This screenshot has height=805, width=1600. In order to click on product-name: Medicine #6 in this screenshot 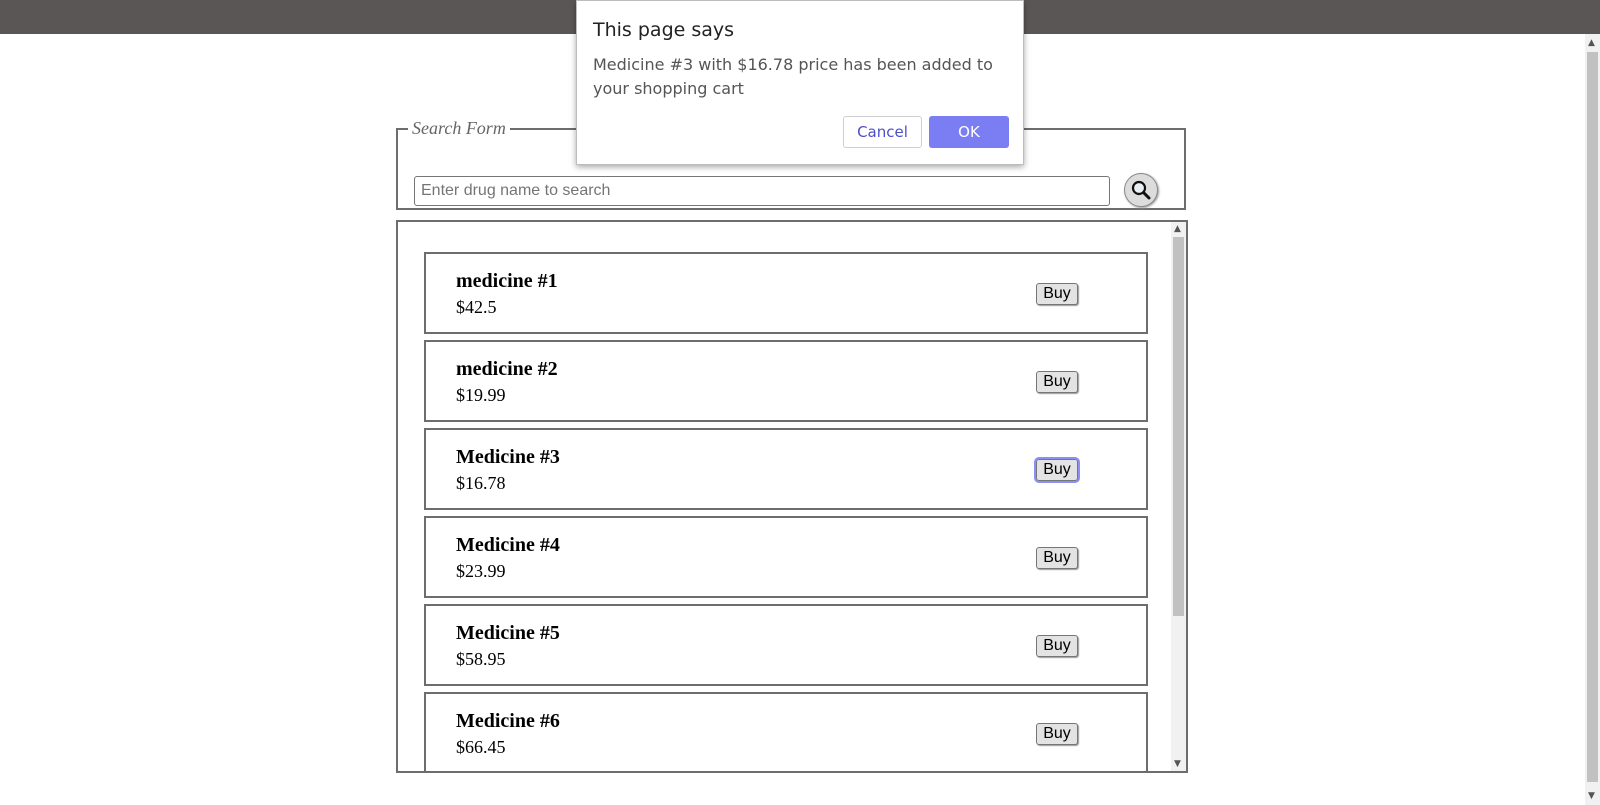, I will do `click(508, 721)`.